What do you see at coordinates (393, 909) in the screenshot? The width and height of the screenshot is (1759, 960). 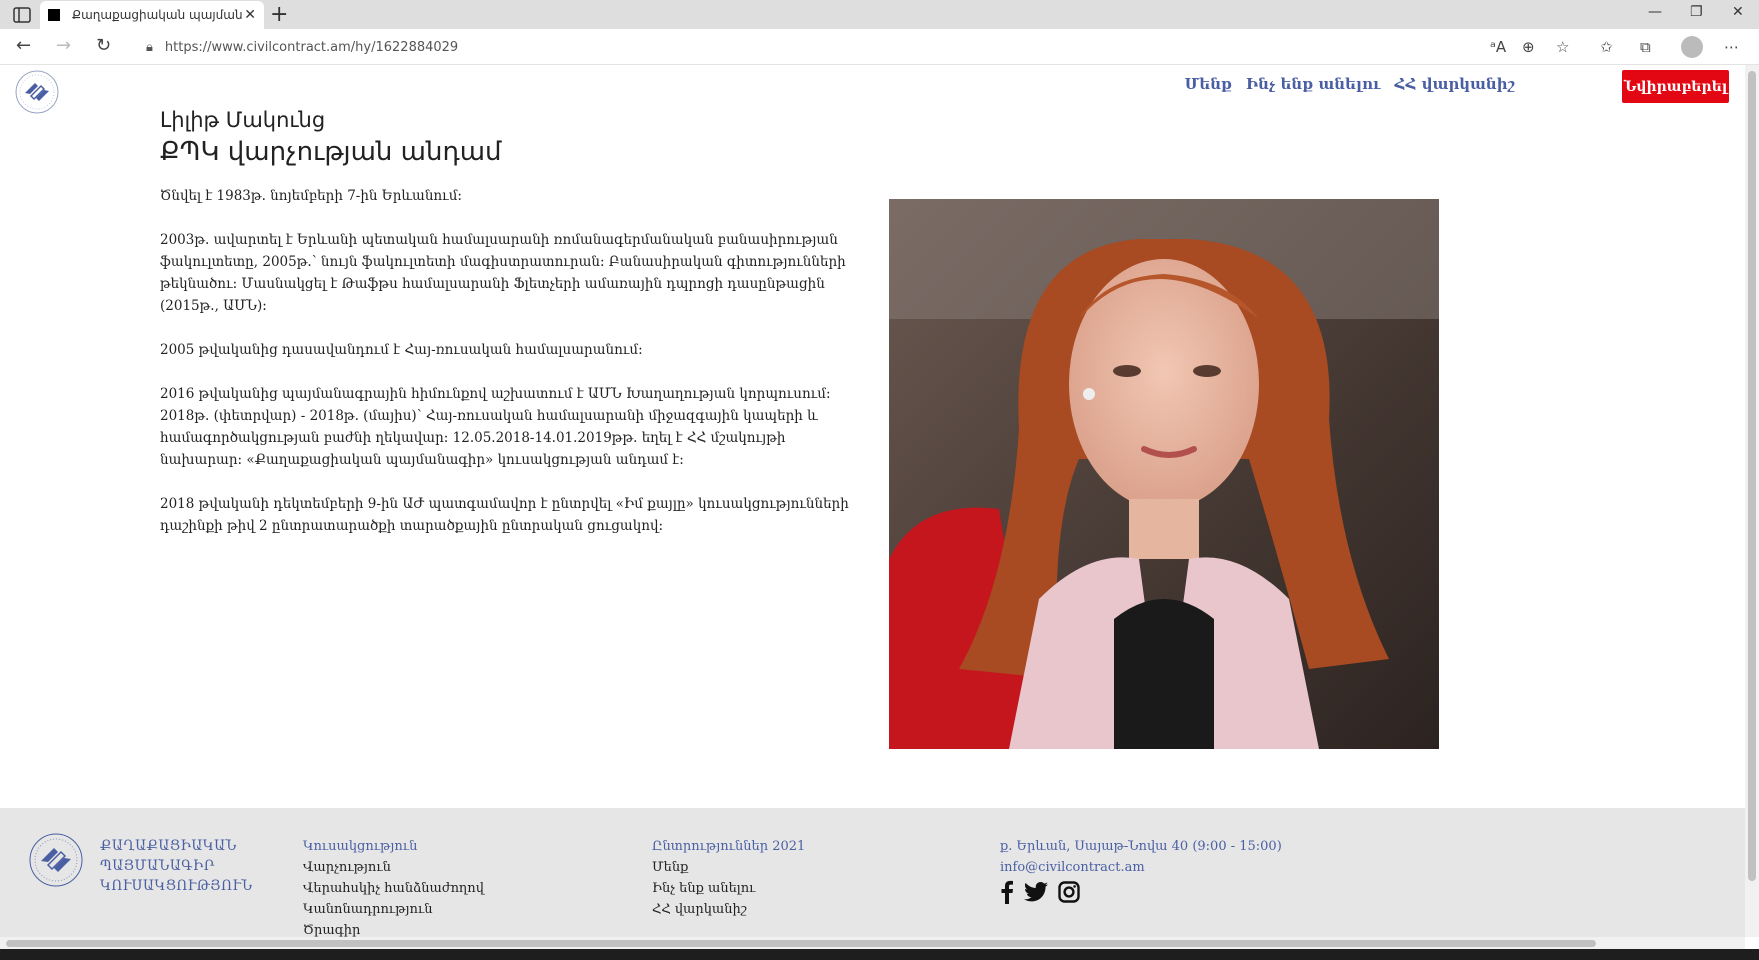 I see `footer-link-statute: Կանոնադրություն` at bounding box center [393, 909].